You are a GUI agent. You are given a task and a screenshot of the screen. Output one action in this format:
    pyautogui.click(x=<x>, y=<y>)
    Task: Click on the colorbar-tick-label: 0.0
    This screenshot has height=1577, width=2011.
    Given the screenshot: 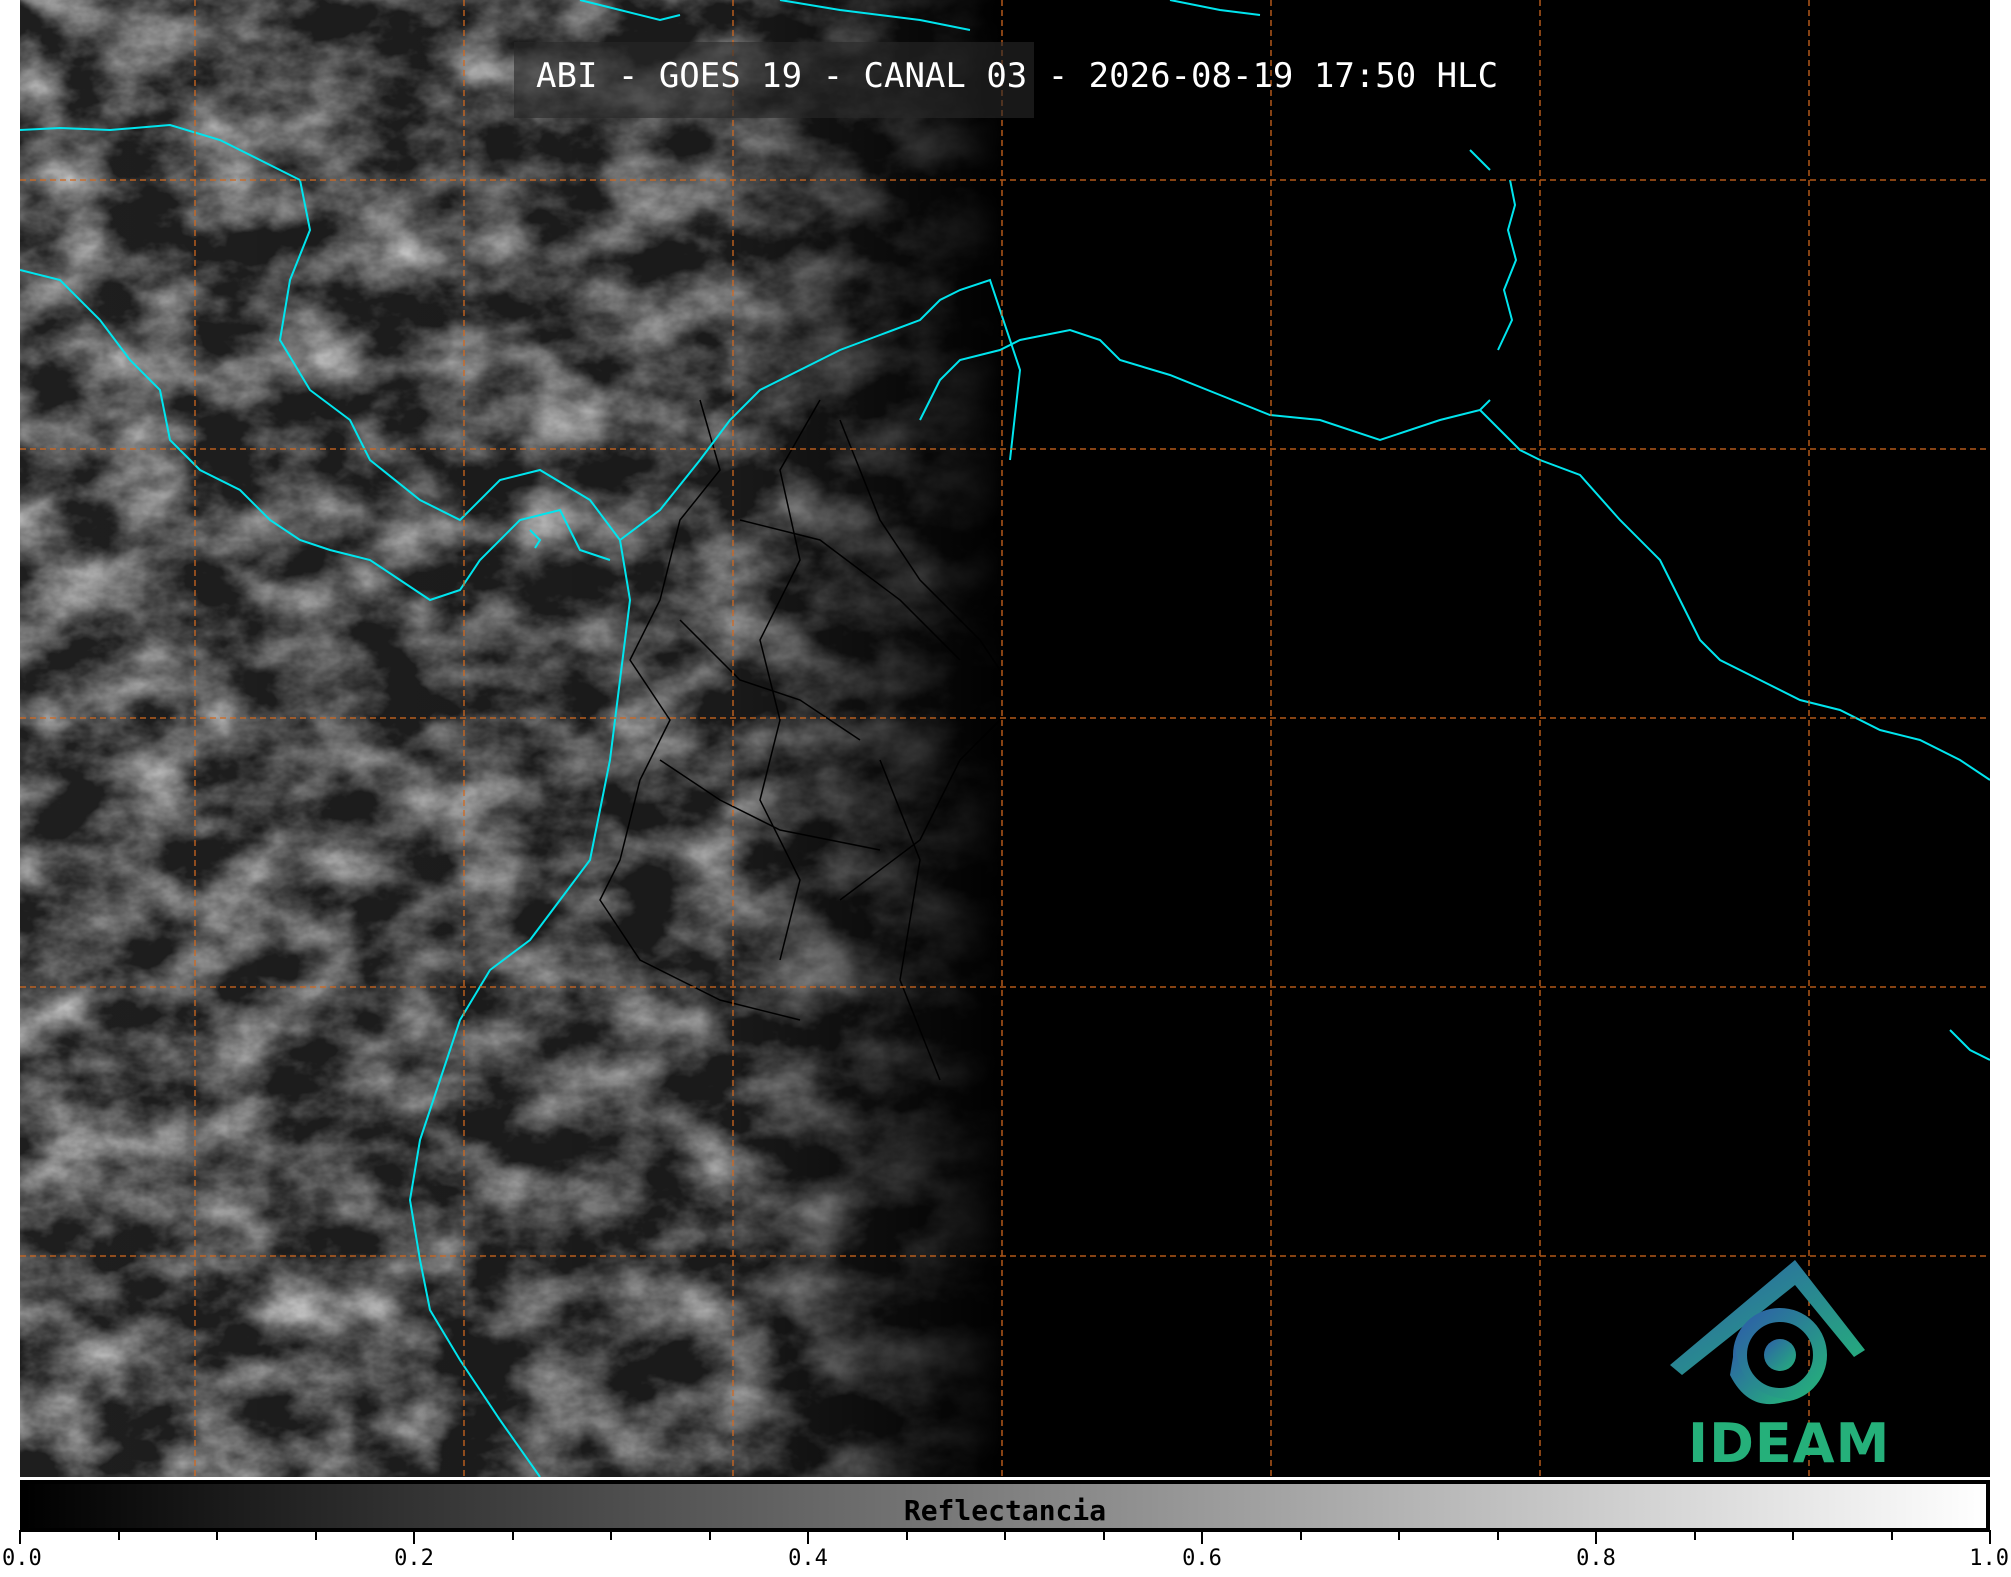 What is the action you would take?
    pyautogui.click(x=22, y=1558)
    